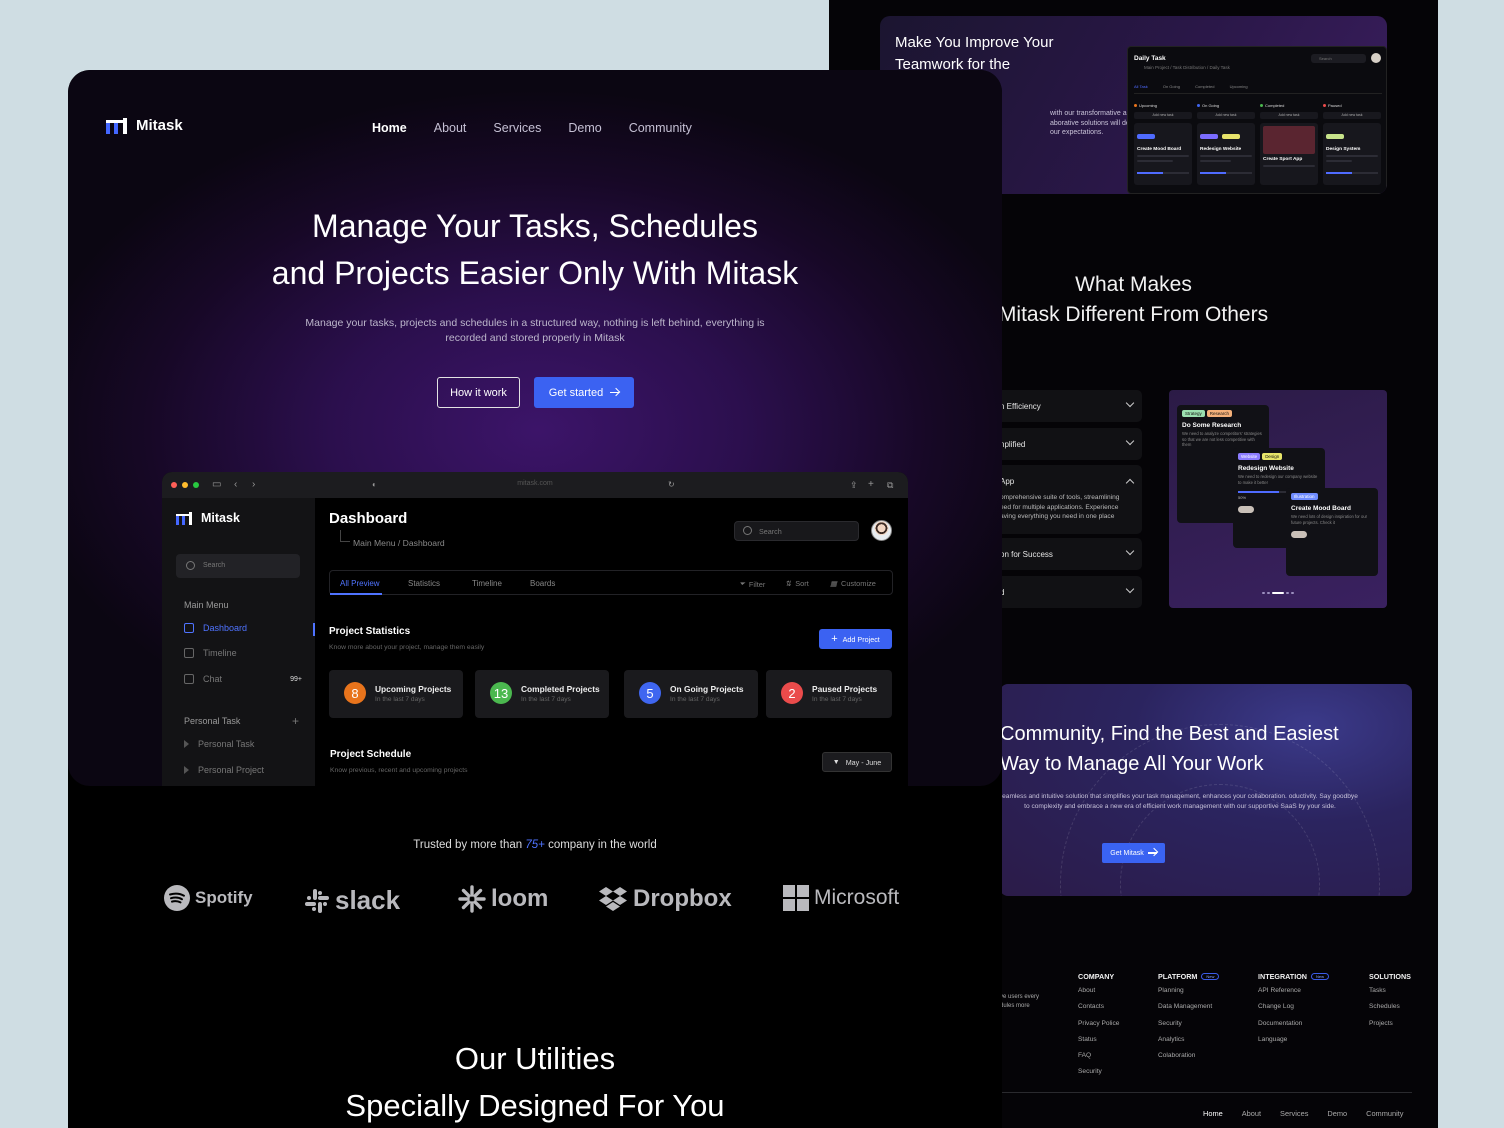 The height and width of the screenshot is (1128, 1504). What do you see at coordinates (208, 898) in the screenshot?
I see `spotify-logo: Spotify` at bounding box center [208, 898].